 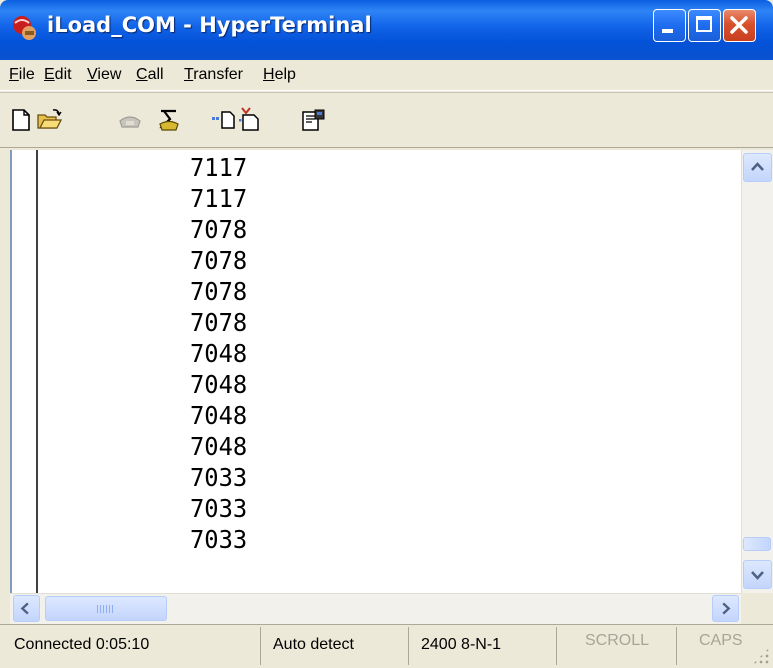 I want to click on new-document-icon, so click(x=21, y=120).